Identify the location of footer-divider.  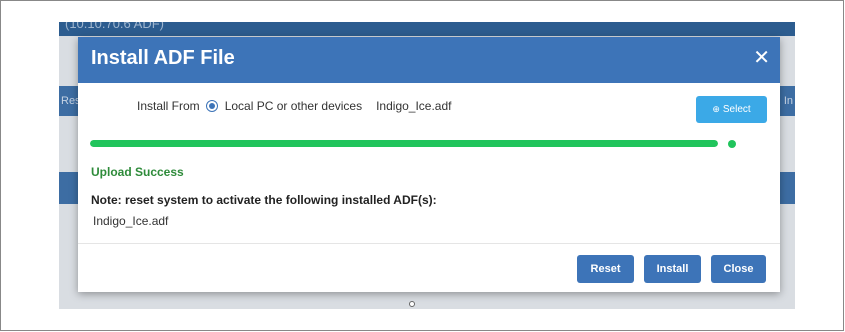
(429, 243).